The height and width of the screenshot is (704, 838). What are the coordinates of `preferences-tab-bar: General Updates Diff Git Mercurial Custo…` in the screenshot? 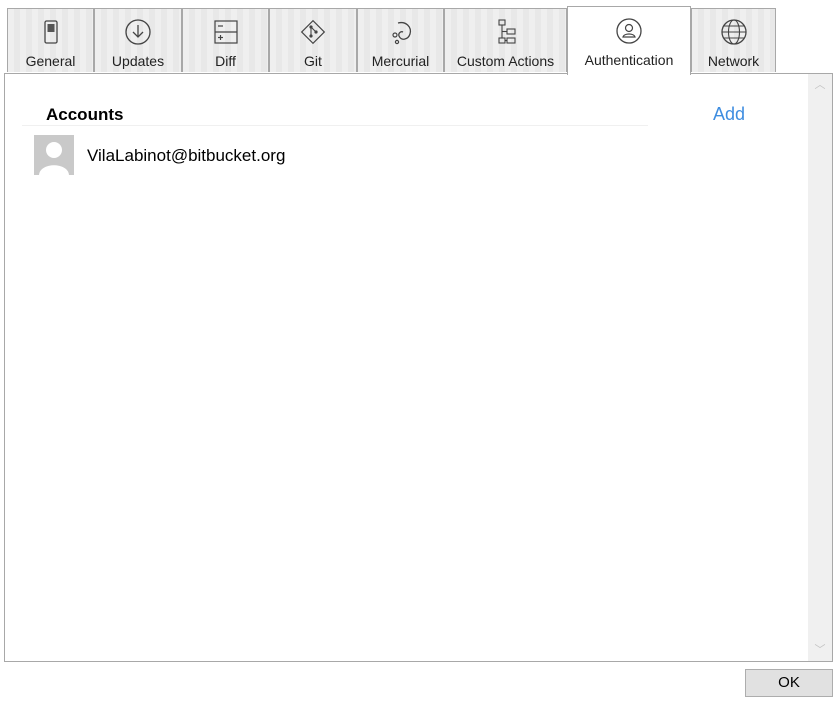 It's located at (419, 37).